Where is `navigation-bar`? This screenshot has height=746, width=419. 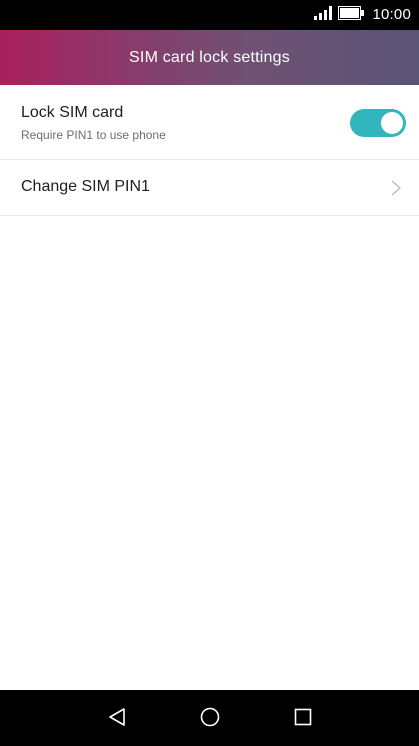
navigation-bar is located at coordinates (209, 718).